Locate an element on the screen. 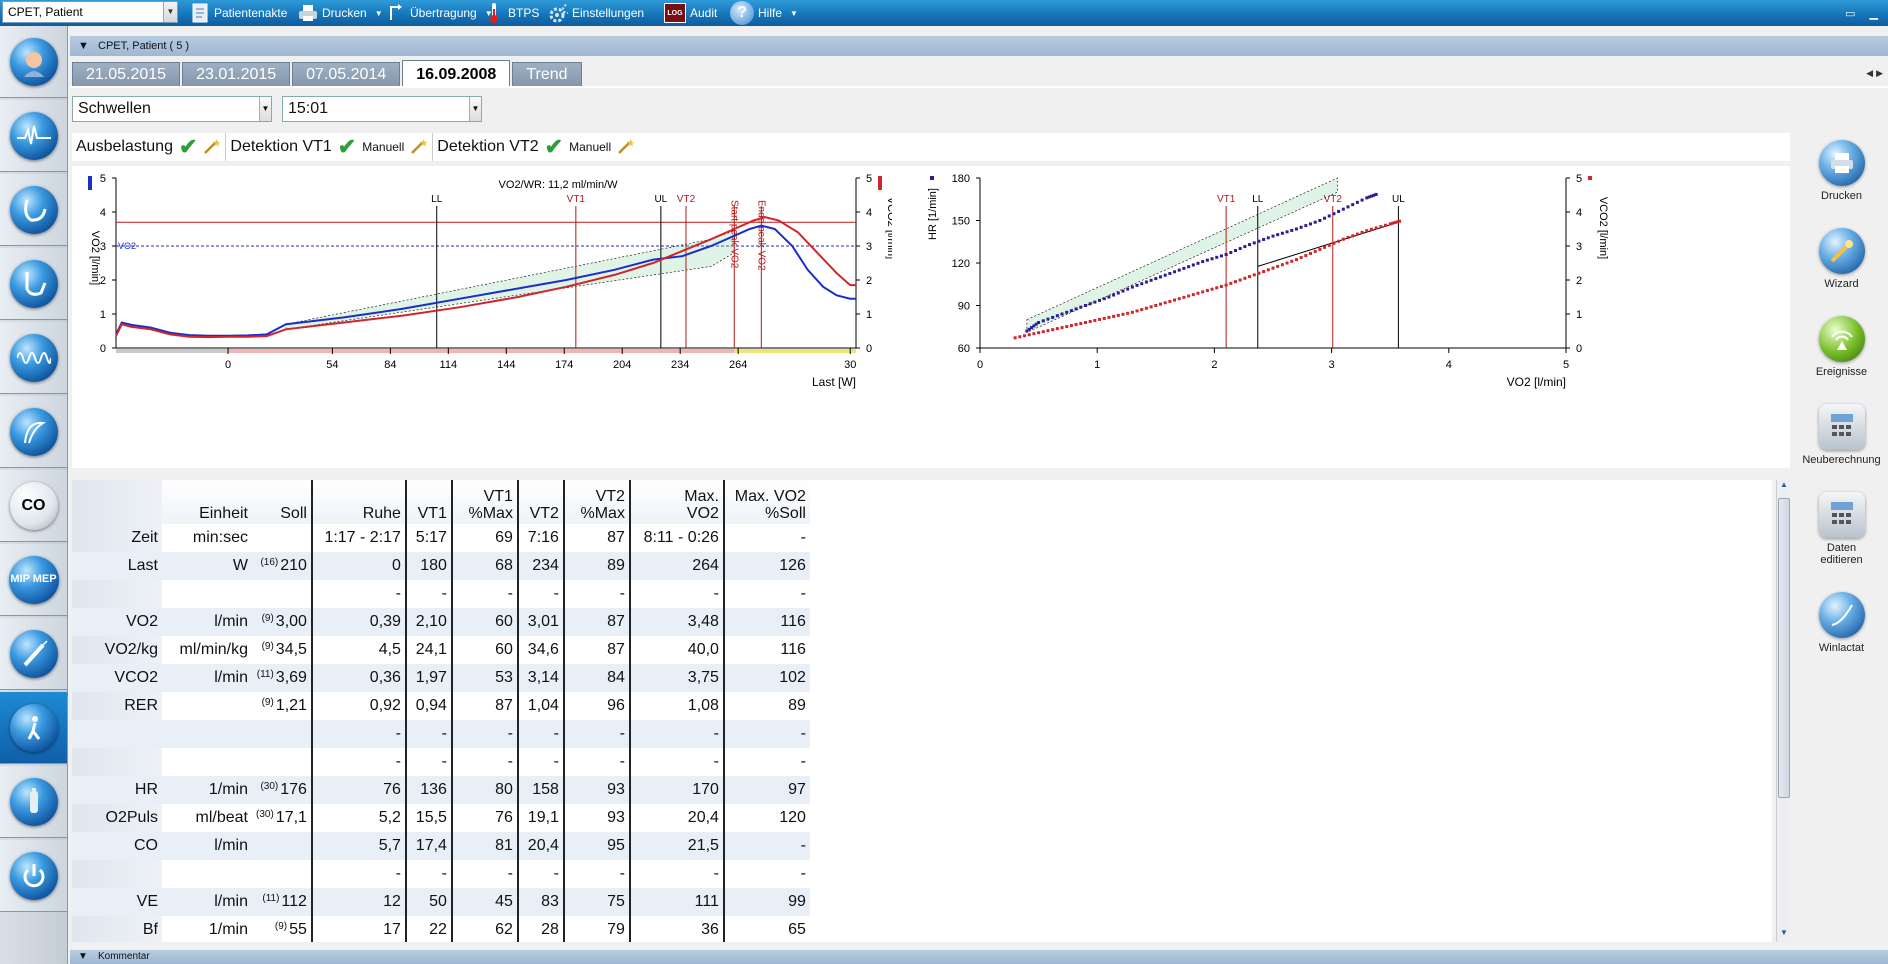 The height and width of the screenshot is (964, 1888). table-row: Last W (16) 210 0 180 68 234 89 264 126 is located at coordinates (441, 566).